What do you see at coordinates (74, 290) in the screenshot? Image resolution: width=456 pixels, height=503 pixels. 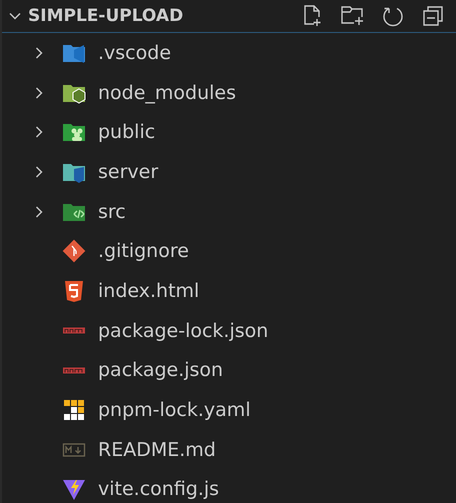 I see `shield-icon` at bounding box center [74, 290].